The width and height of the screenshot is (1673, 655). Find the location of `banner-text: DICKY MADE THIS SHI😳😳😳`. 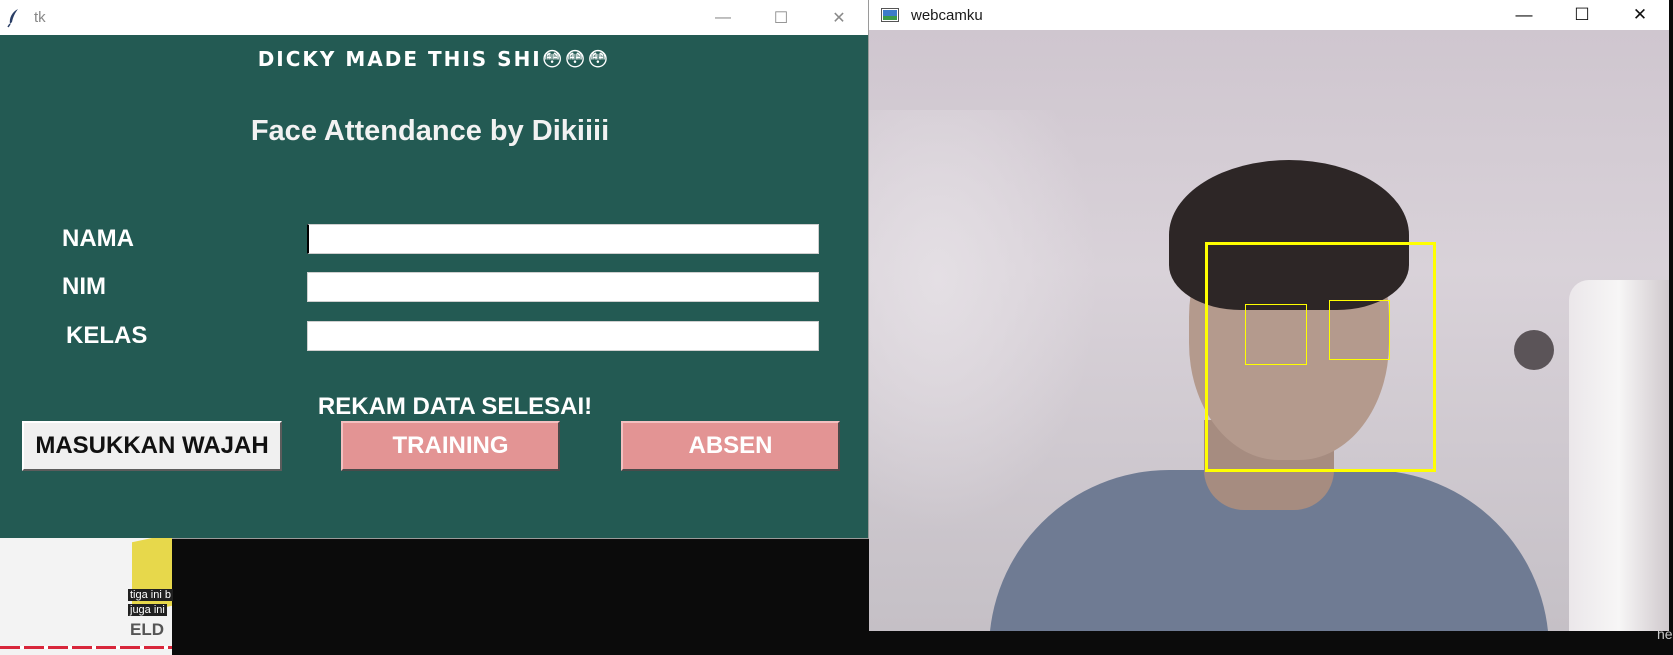

banner-text: DICKY MADE THIS SHI😳😳😳 is located at coordinates (434, 59).